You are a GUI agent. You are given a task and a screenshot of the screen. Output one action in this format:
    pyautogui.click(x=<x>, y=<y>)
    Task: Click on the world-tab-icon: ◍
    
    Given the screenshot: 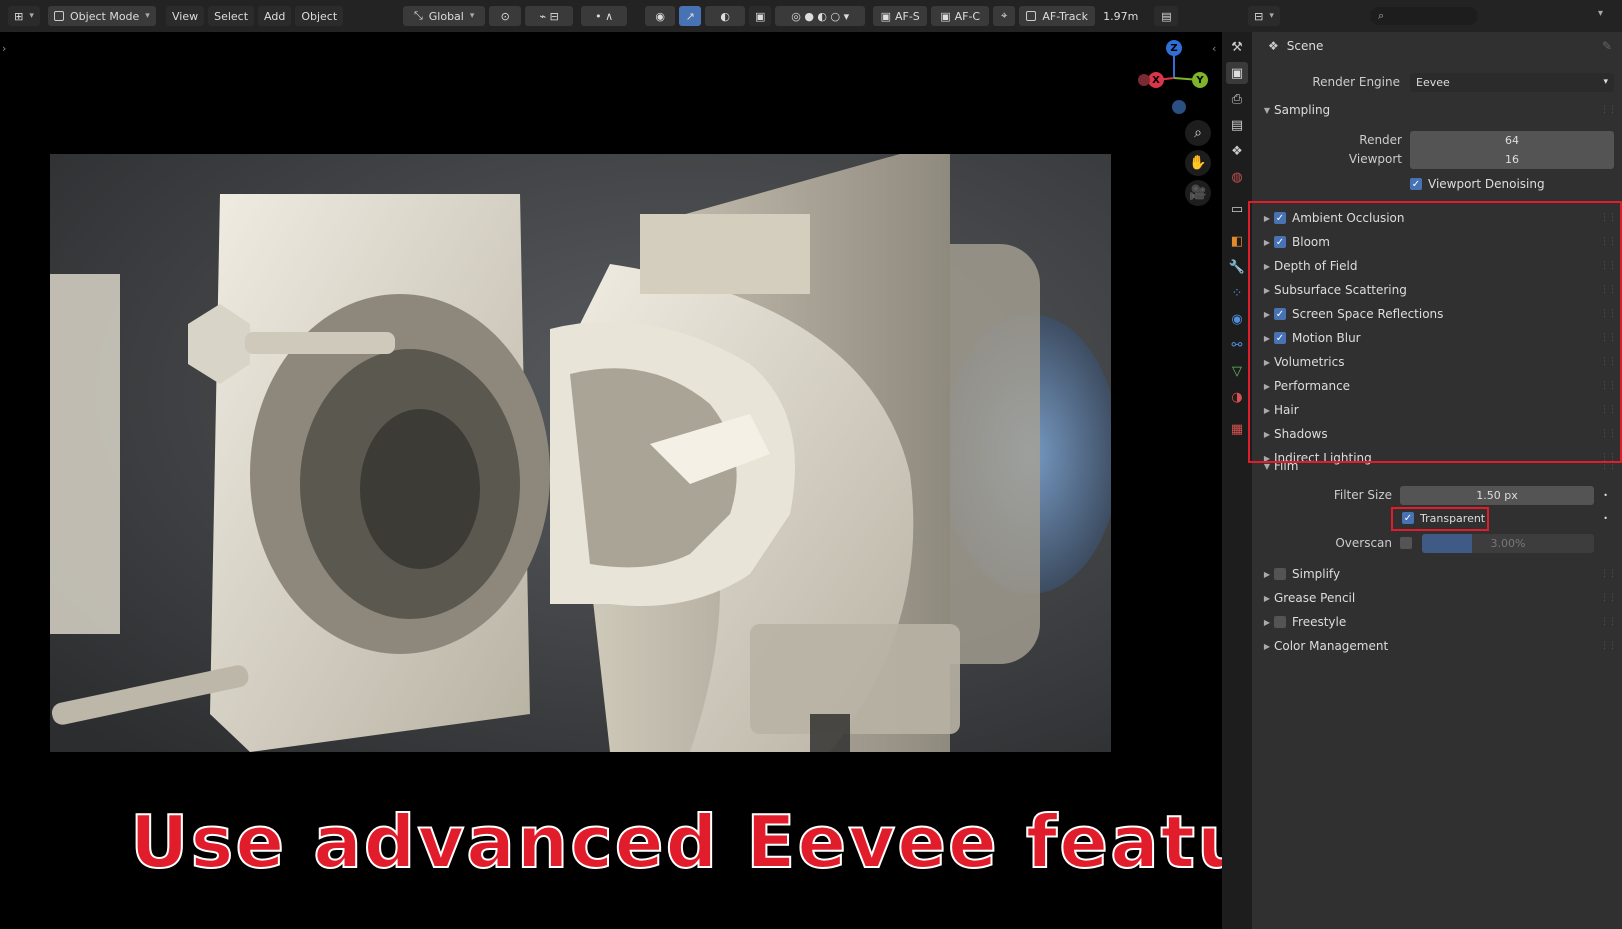 What is the action you would take?
    pyautogui.click(x=1237, y=177)
    